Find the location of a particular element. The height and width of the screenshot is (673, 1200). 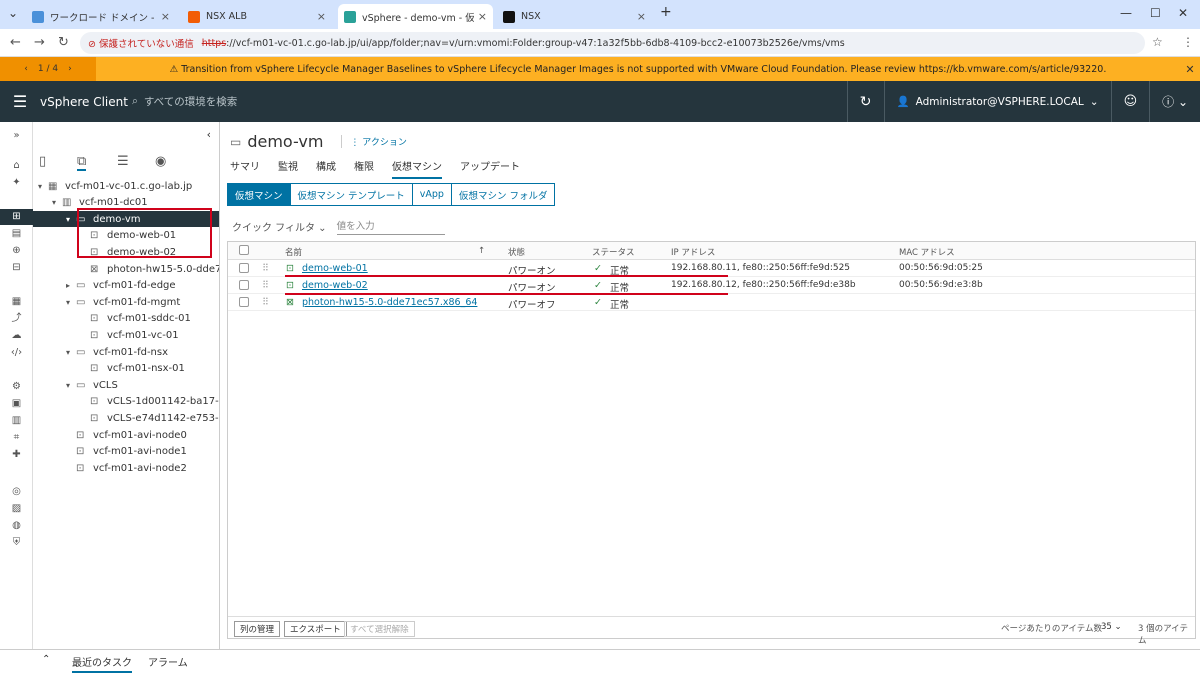

tree-item: ⊡ vcf-m01-avi-node2 is located at coordinates (126, 468).